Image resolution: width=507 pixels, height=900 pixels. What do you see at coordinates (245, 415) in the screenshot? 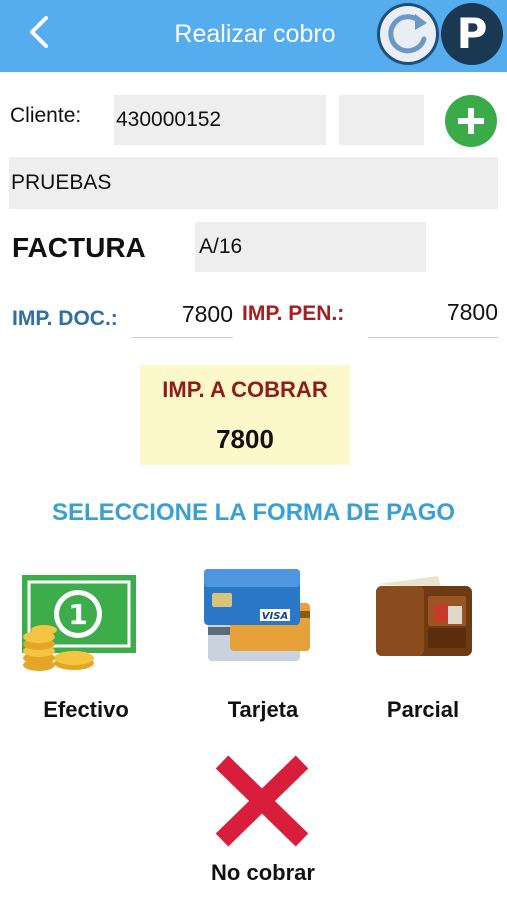
I see `imp-cobrar-box: IMP. A COBRAR 7800` at bounding box center [245, 415].